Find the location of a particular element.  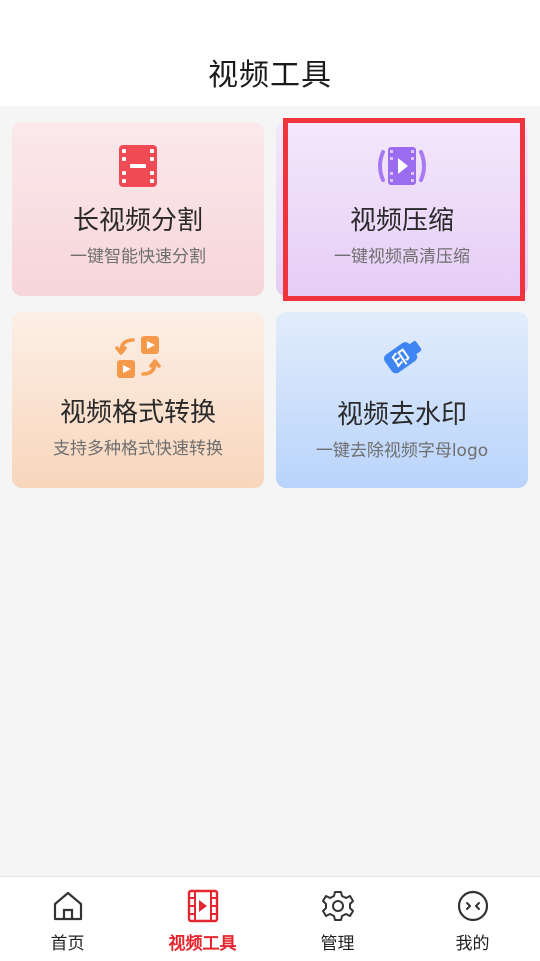

tab-home: 首页 is located at coordinates (67, 919).